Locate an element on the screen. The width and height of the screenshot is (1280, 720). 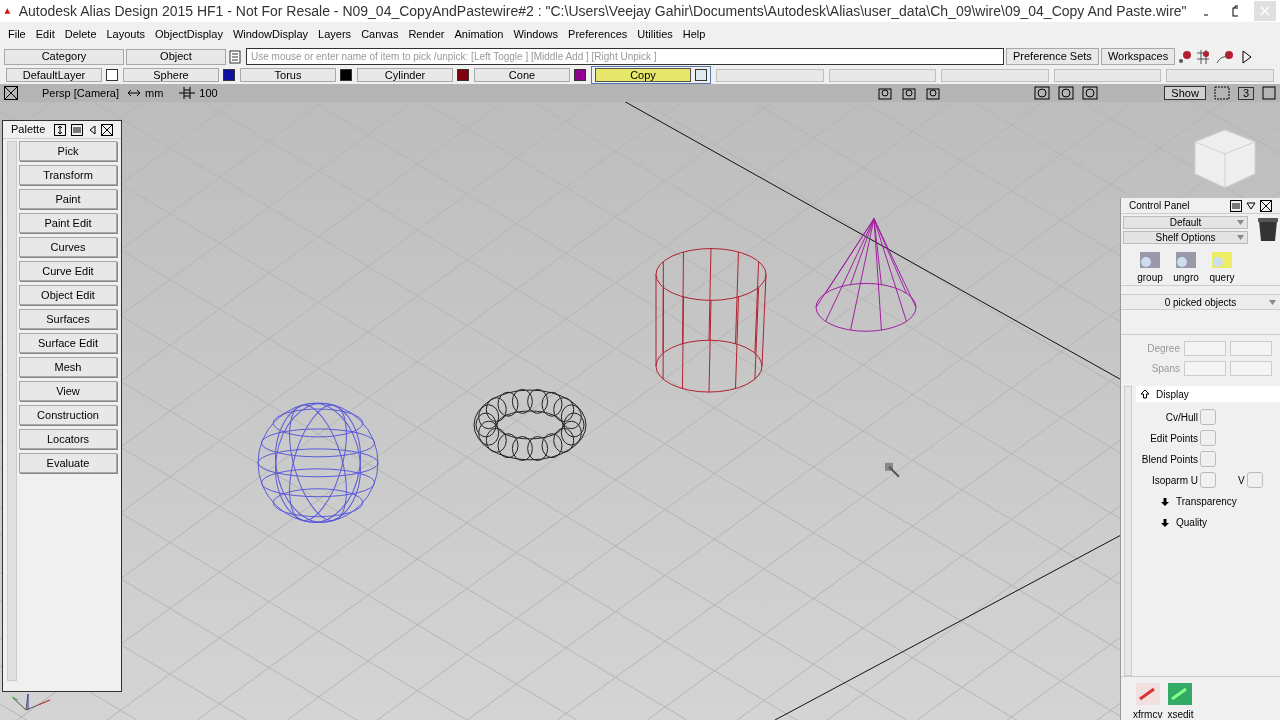
palette-scrollbar is located at coordinates (12, 411).